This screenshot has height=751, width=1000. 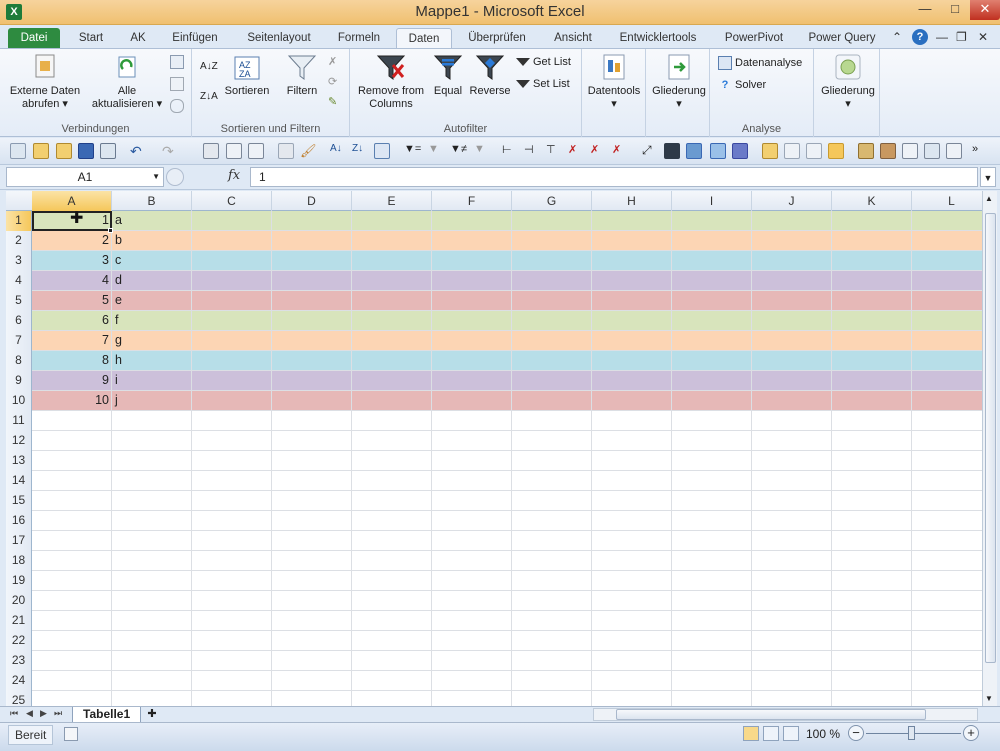 What do you see at coordinates (632, 381) in the screenshot?
I see `cell-h9` at bounding box center [632, 381].